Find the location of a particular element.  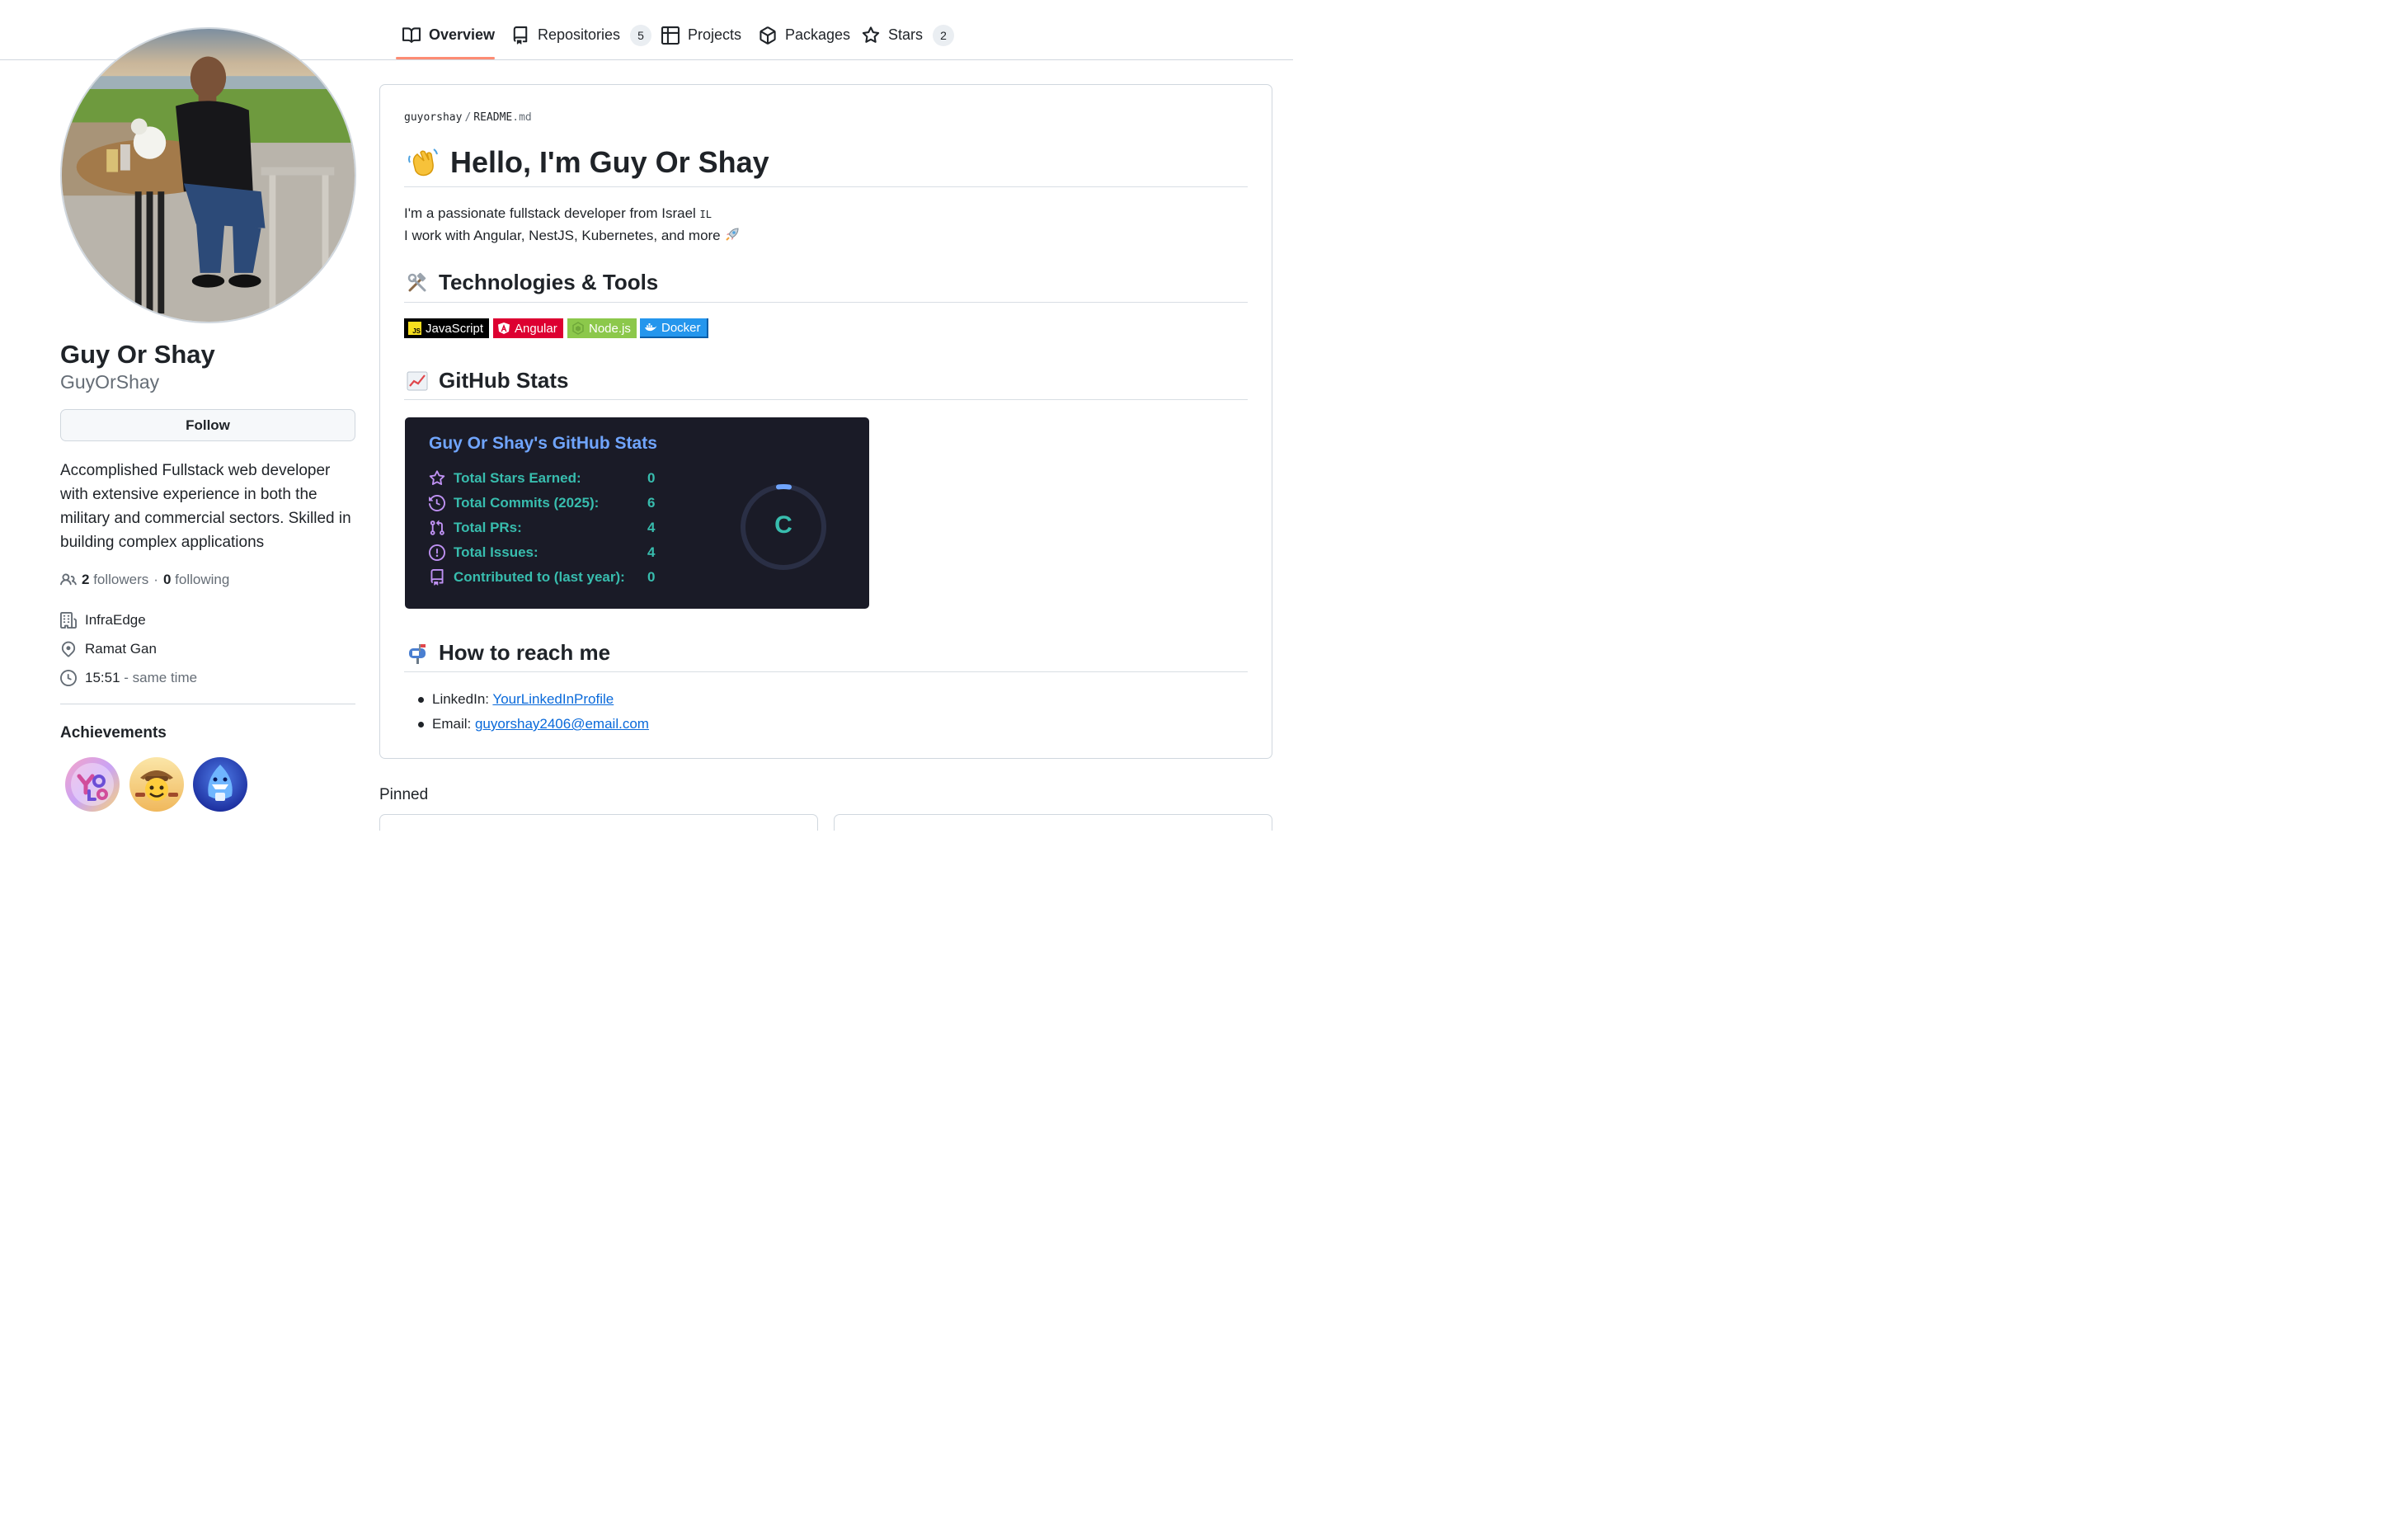

stat-label: Total Stars Earned: is located at coordinates (517, 478).